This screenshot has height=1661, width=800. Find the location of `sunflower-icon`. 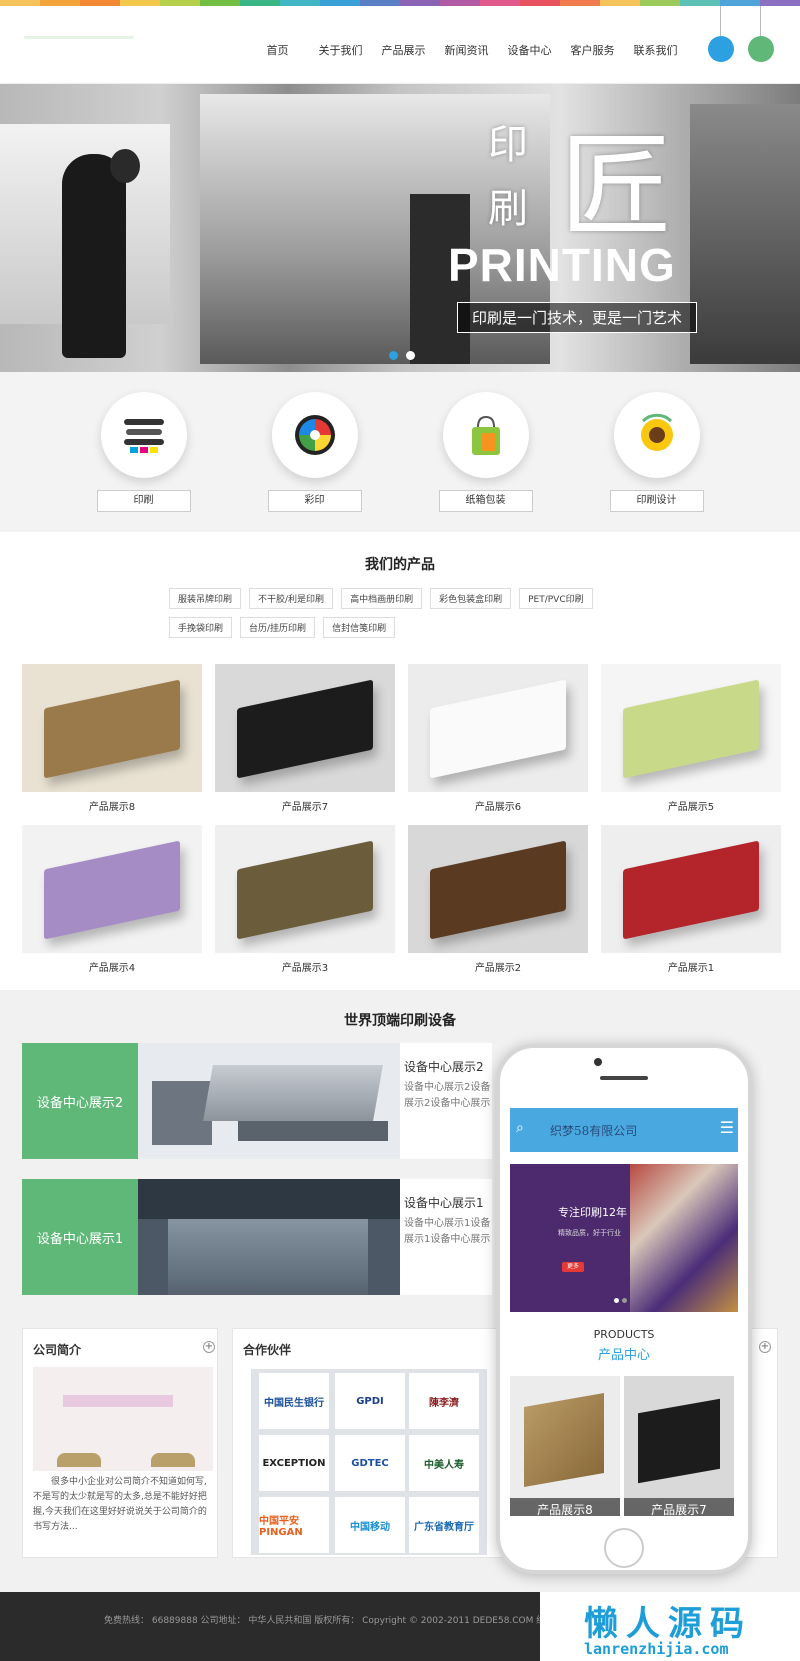

sunflower-icon is located at coordinates (656, 435).